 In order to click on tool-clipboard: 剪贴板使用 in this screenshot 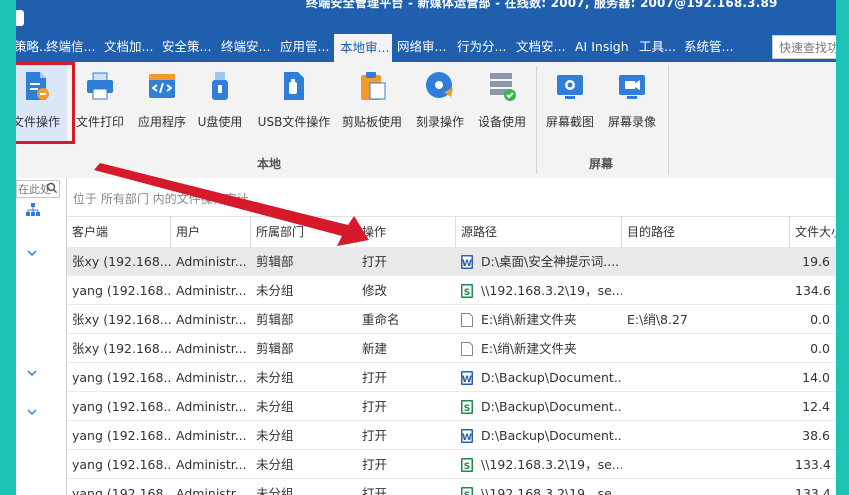, I will do `click(372, 108)`.